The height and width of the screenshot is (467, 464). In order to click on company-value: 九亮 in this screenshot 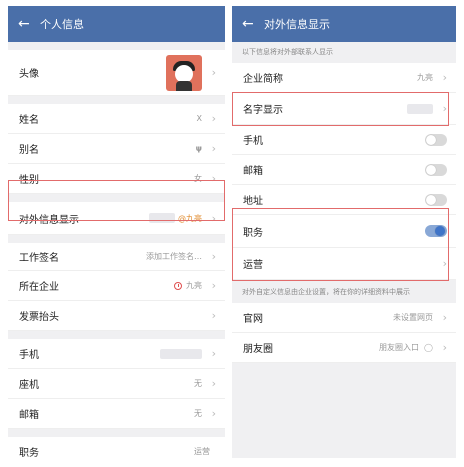, I will do `click(194, 285)`.